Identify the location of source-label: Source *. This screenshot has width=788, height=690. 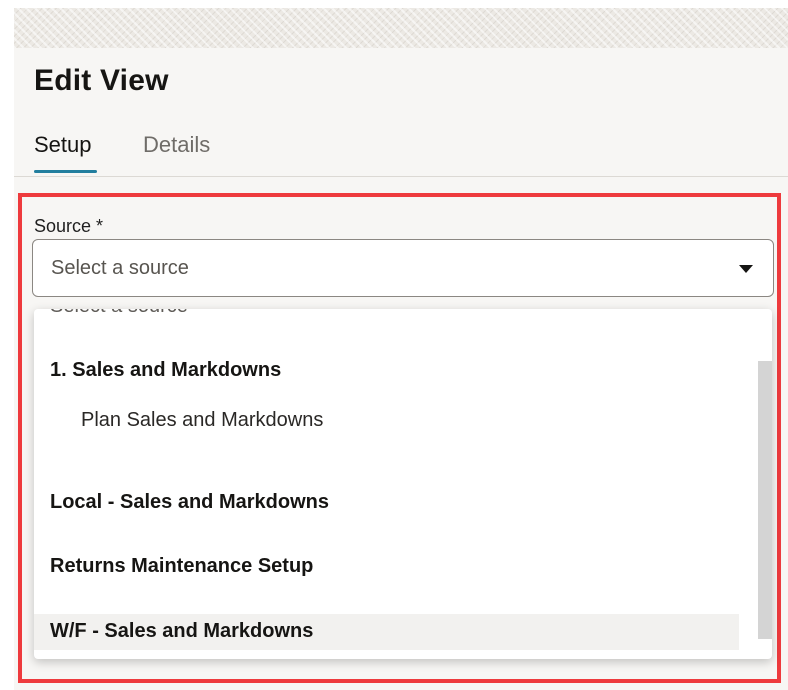
(69, 226).